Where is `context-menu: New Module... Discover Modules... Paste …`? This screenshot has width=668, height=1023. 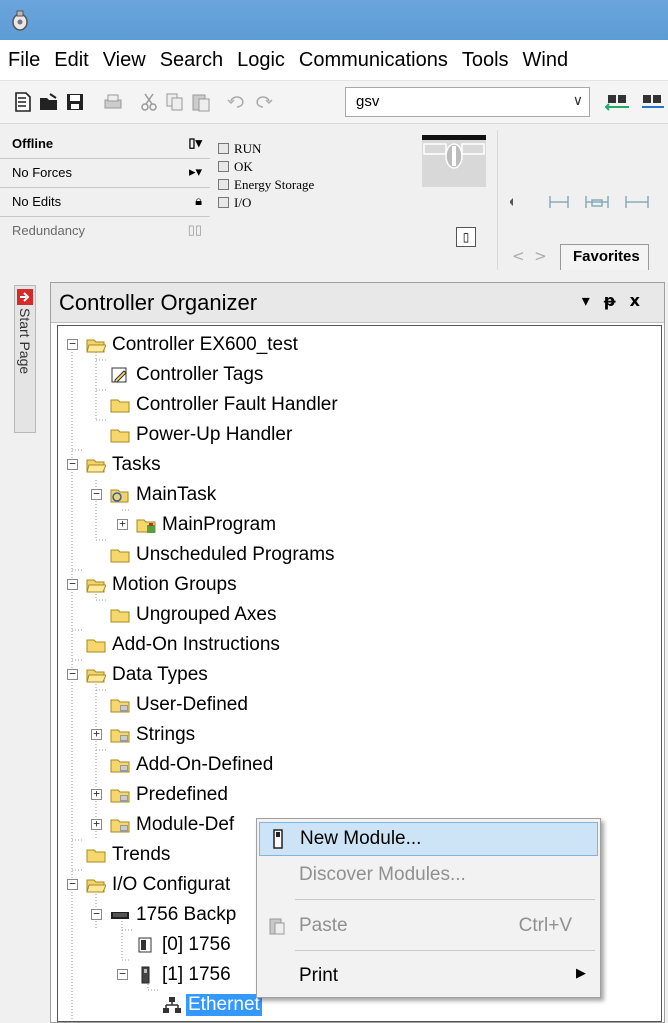
context-menu: New Module... Discover Modules... Paste … is located at coordinates (428, 908).